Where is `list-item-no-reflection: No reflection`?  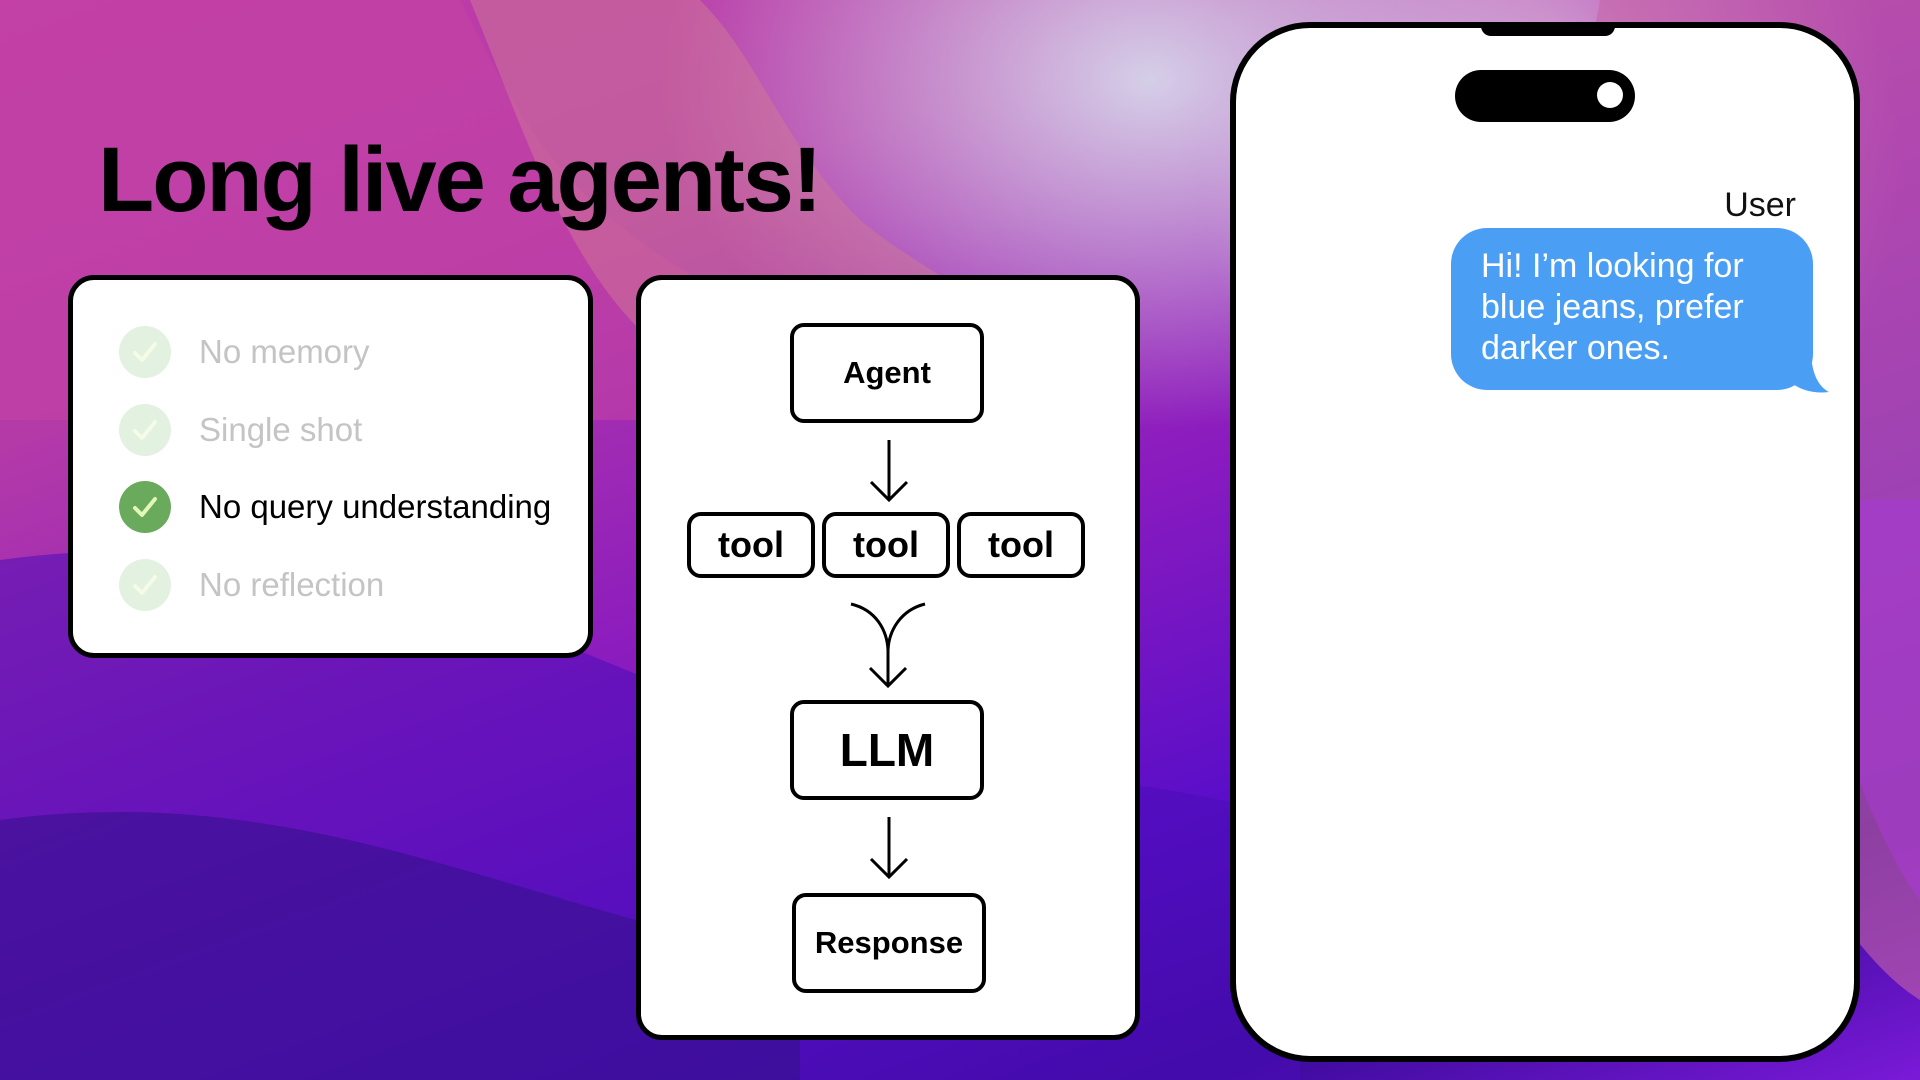 list-item-no-reflection: No reflection is located at coordinates (251, 585).